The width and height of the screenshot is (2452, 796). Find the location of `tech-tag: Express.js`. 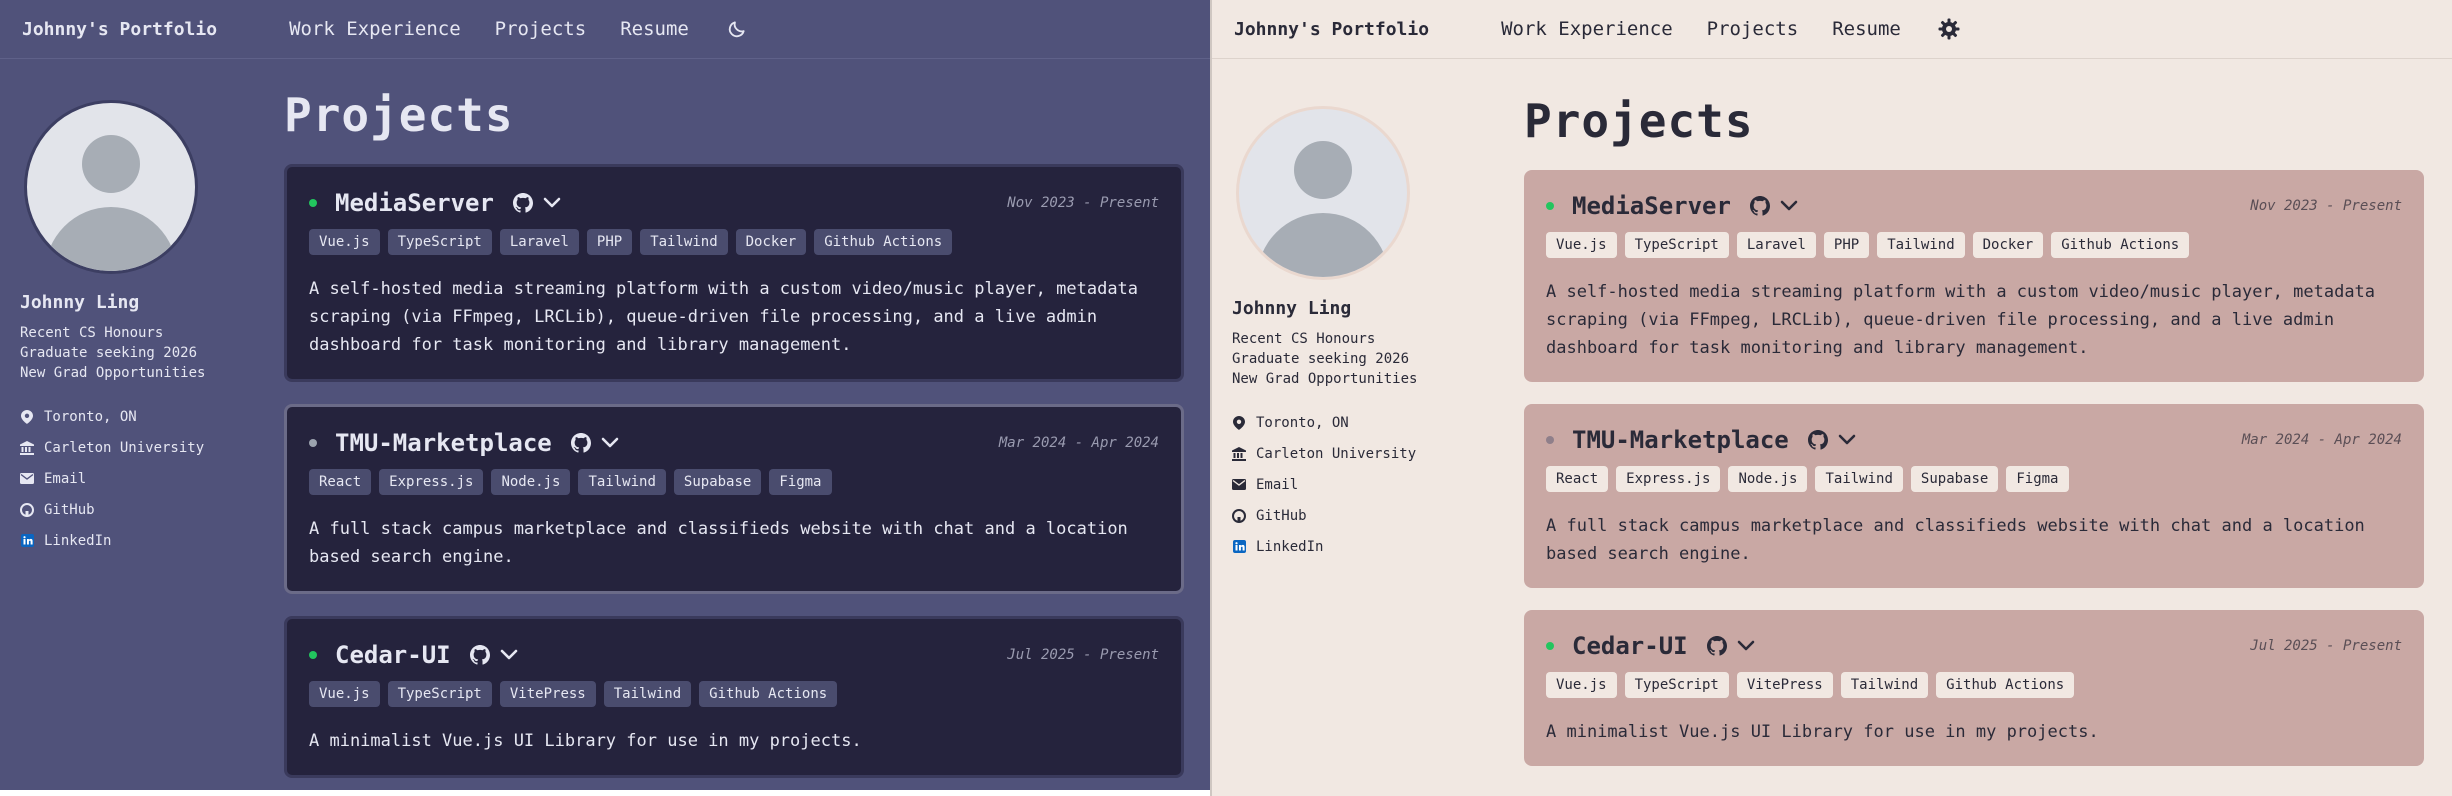

tech-tag: Express.js is located at coordinates (431, 482).